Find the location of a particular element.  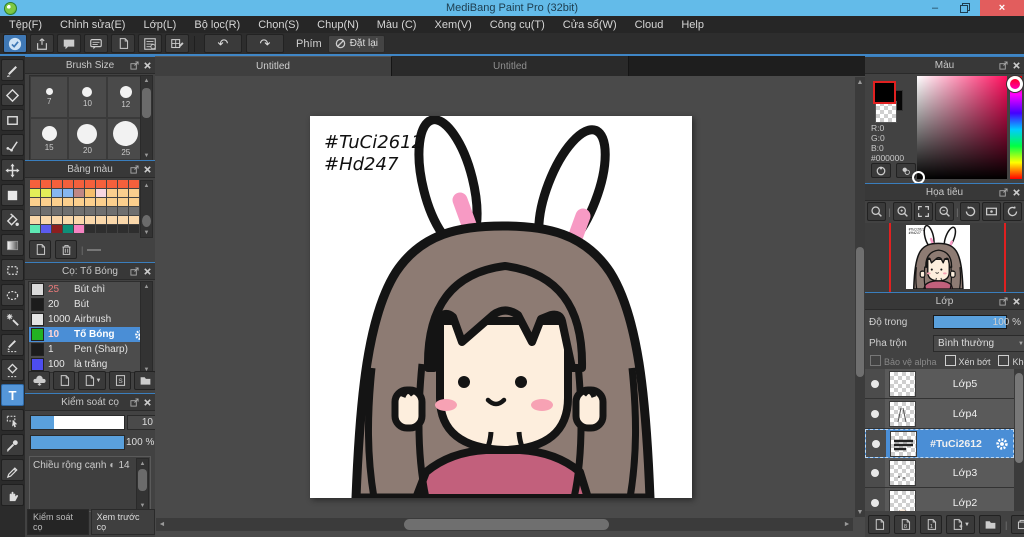

scroll-right-icon: ► is located at coordinates (847, 524).